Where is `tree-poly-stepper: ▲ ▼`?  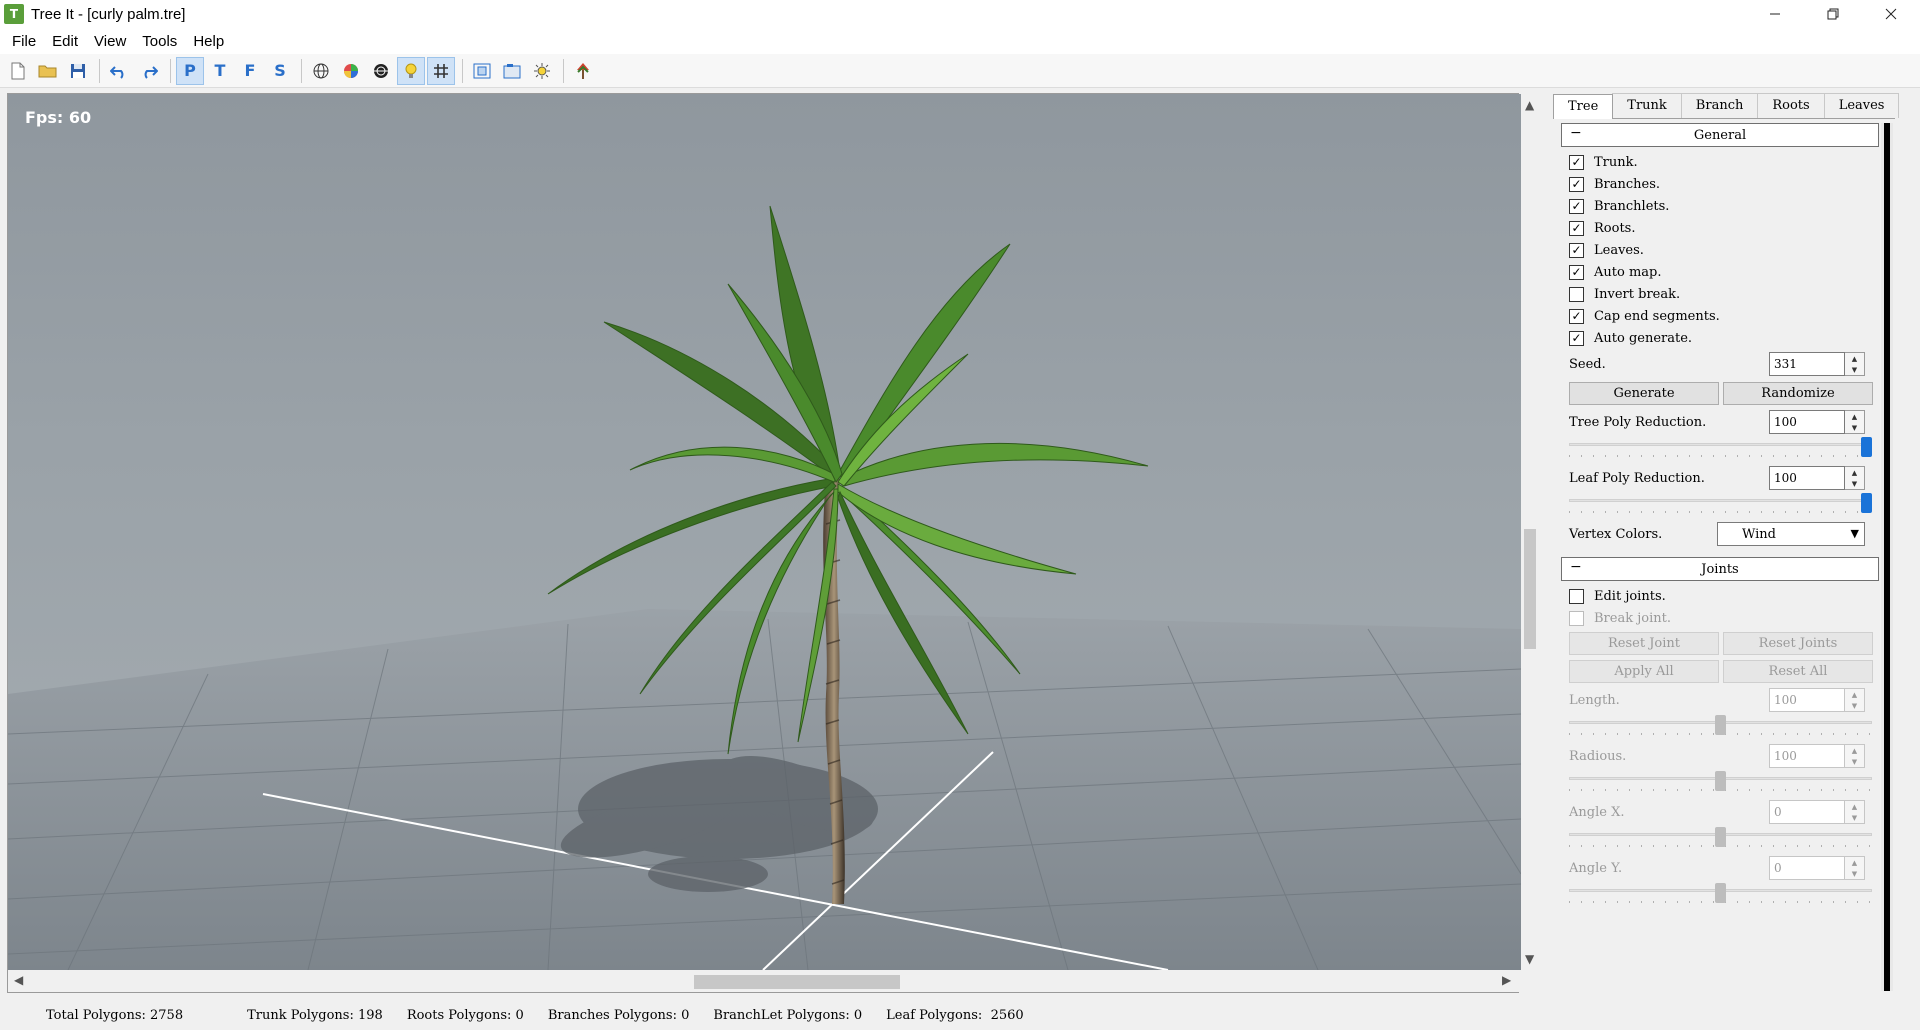 tree-poly-stepper: ▲ ▼ is located at coordinates (1855, 422).